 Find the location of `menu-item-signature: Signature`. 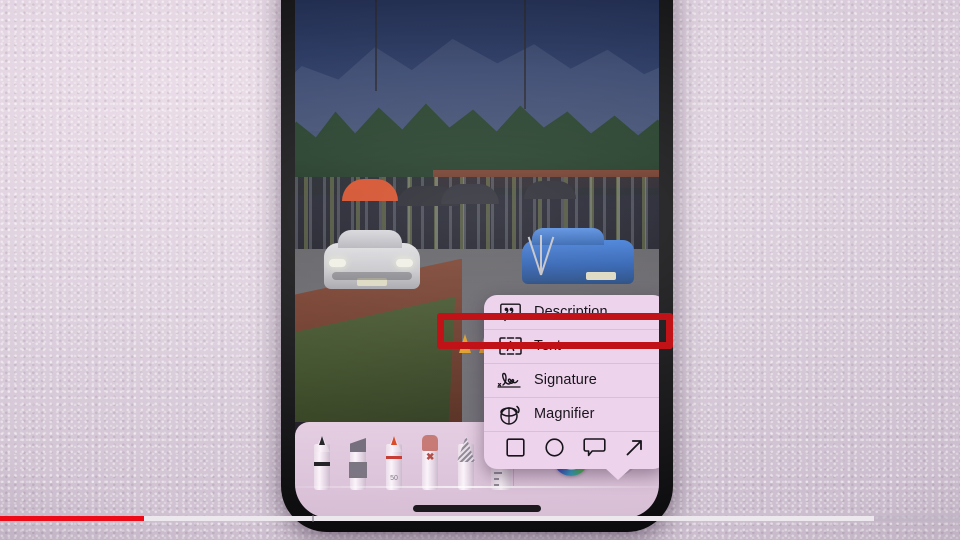

menu-item-signature: Signature is located at coordinates (571, 380).